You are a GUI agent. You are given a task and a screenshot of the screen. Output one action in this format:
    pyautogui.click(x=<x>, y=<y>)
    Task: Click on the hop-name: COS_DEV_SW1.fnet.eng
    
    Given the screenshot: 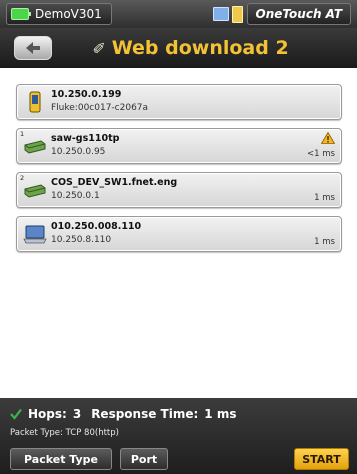 What is the action you would take?
    pyautogui.click(x=114, y=182)
    